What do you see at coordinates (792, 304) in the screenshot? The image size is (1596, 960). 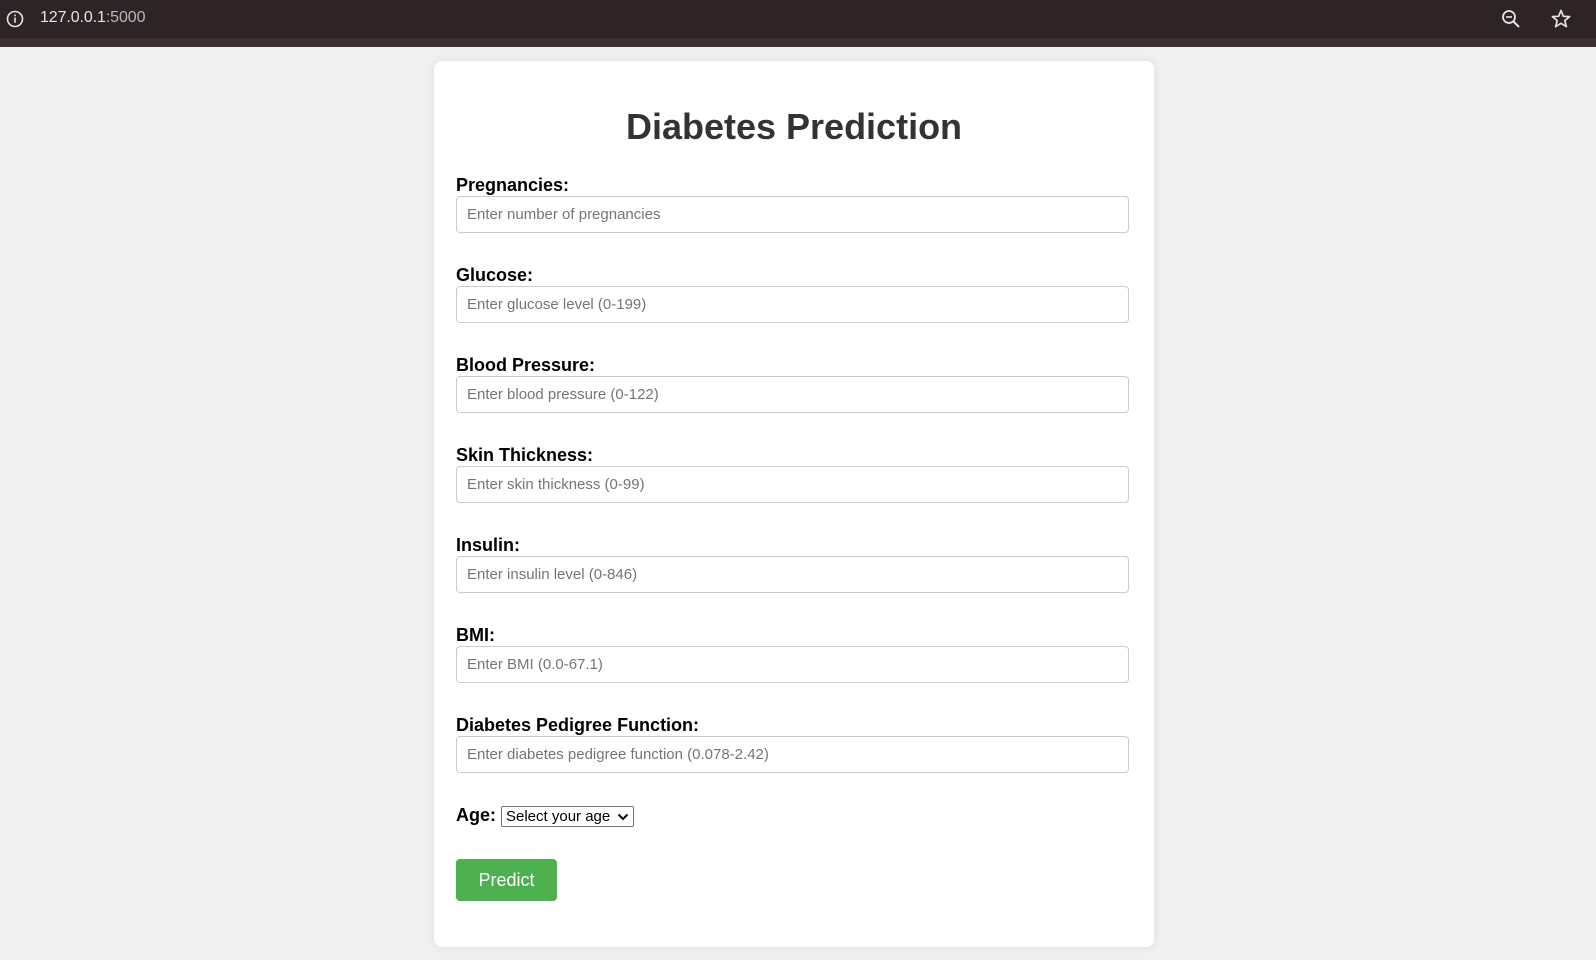 I see `glucose-input` at bounding box center [792, 304].